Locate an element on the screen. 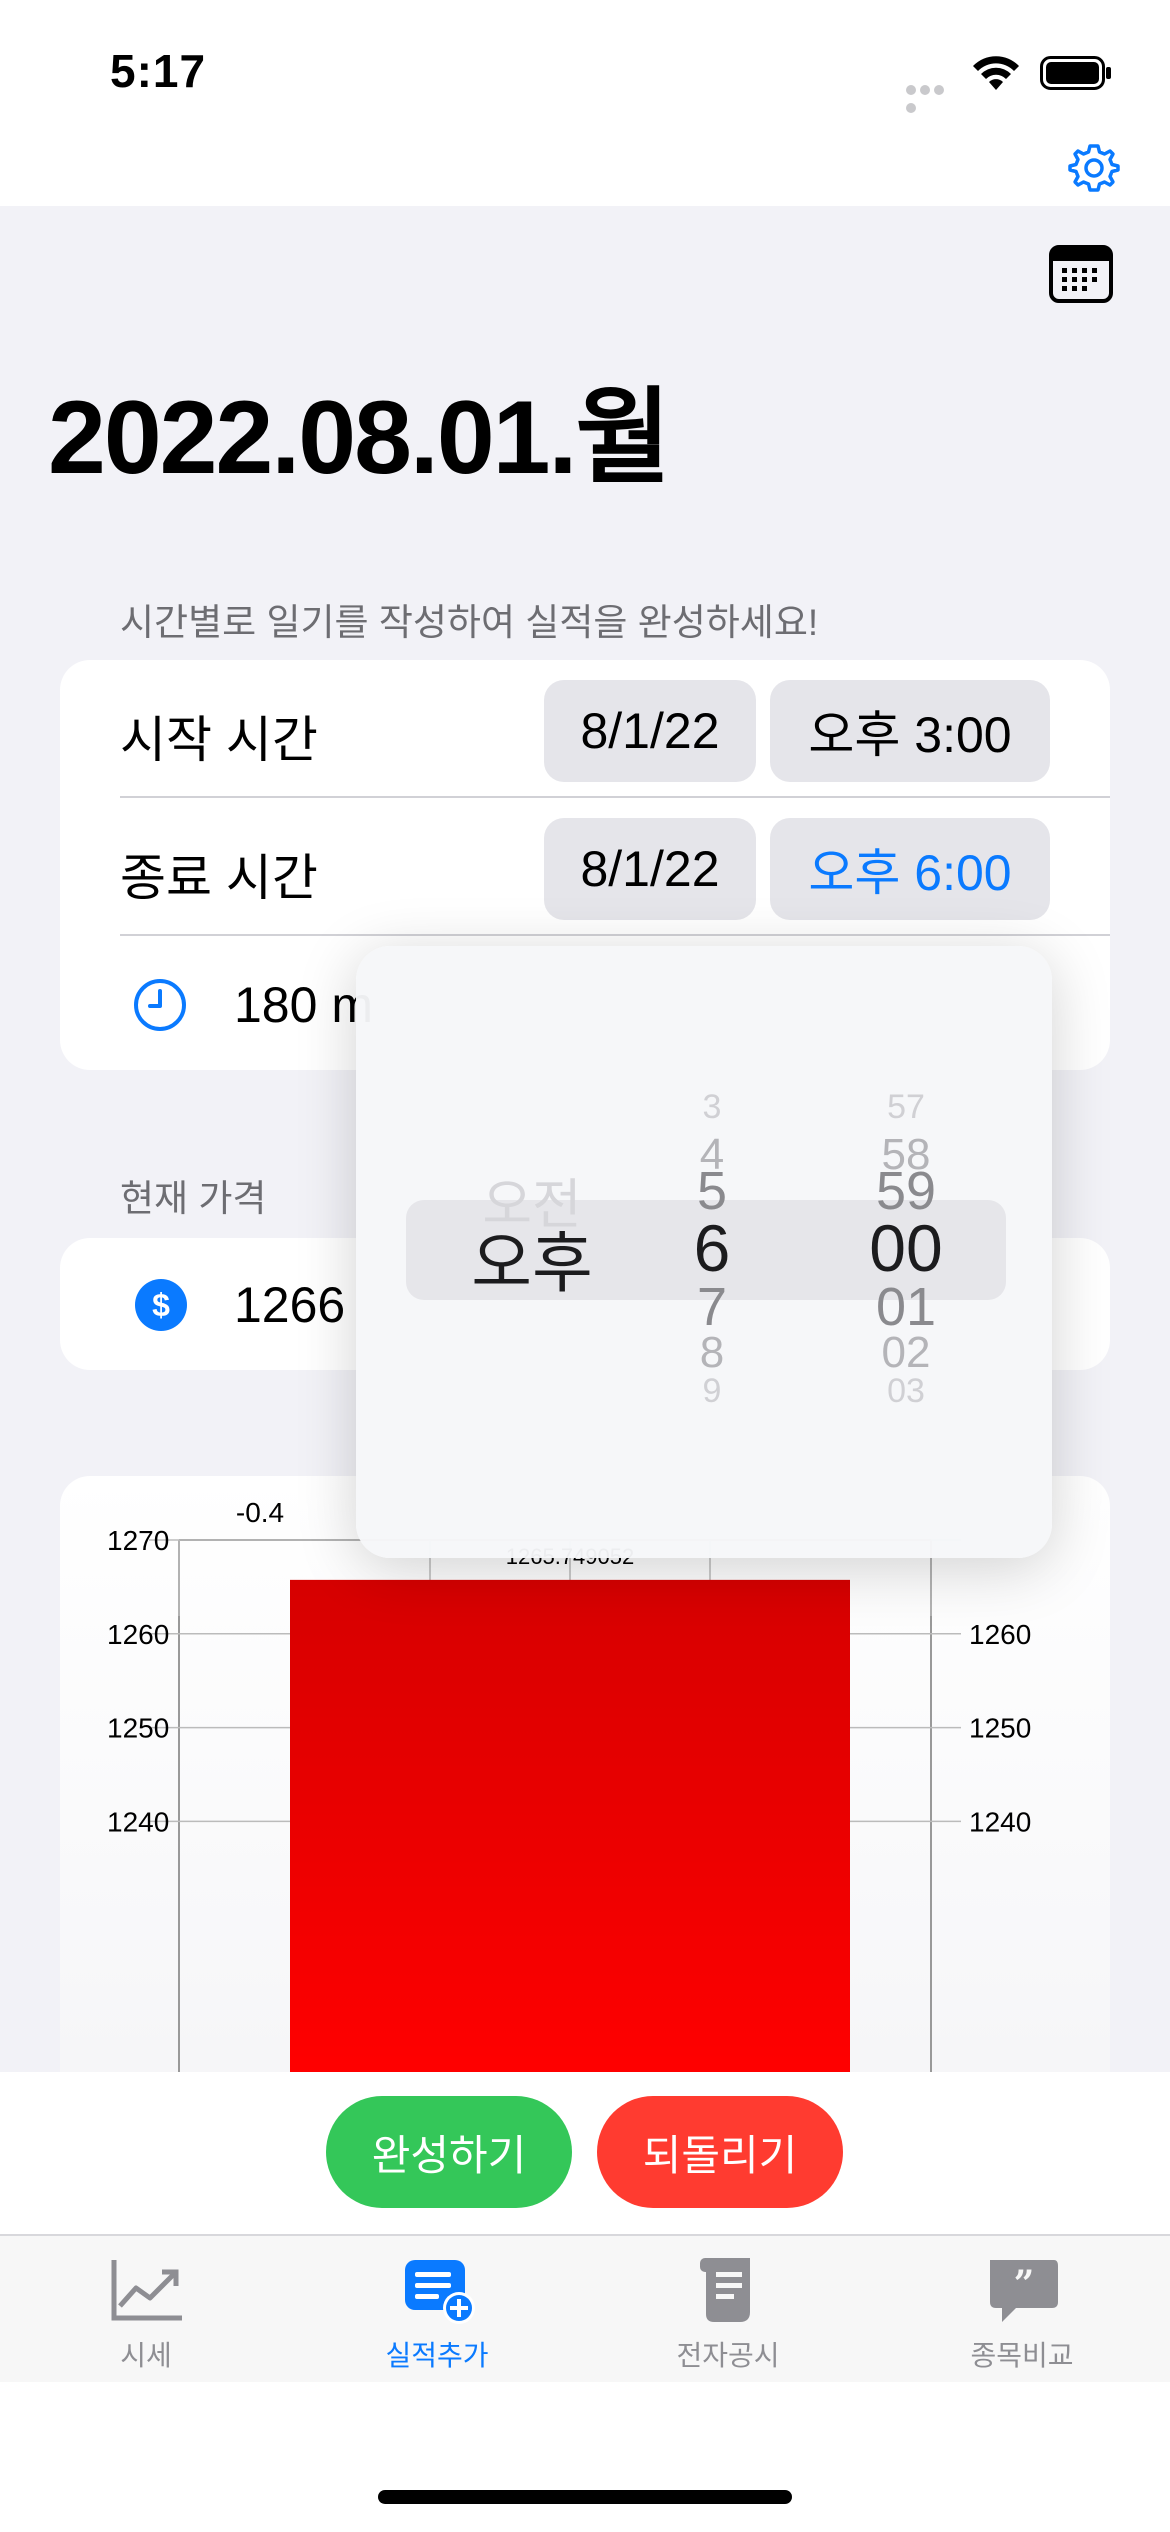  y-tick-left: 1240 is located at coordinates (138, 1821).